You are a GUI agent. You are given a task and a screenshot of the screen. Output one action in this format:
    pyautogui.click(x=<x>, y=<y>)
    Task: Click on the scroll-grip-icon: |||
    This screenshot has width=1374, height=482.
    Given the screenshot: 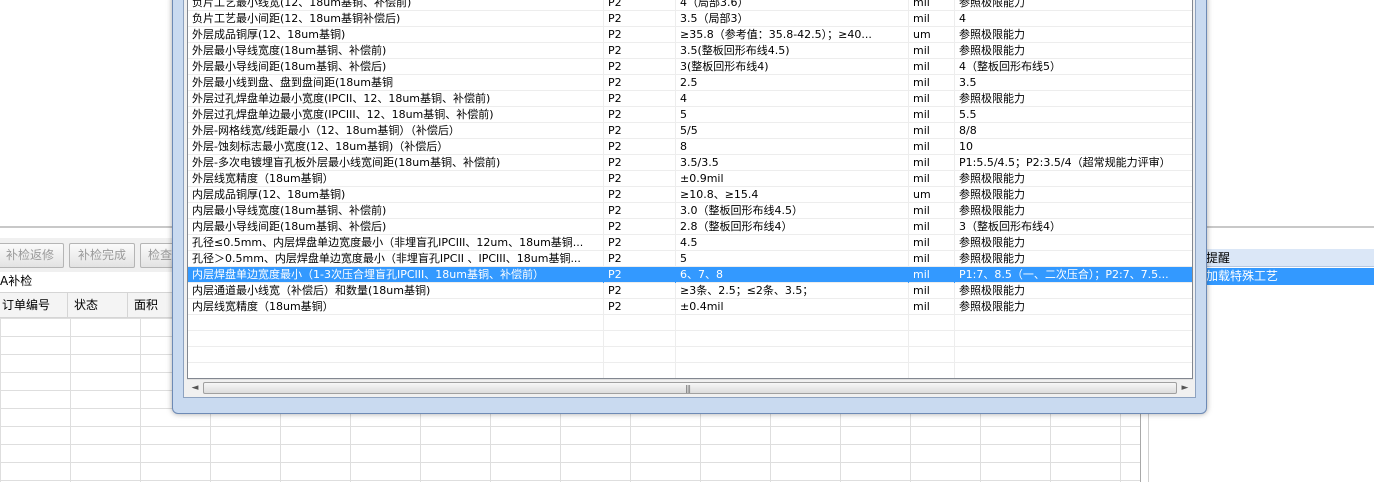 What is the action you would take?
    pyautogui.click(x=688, y=388)
    